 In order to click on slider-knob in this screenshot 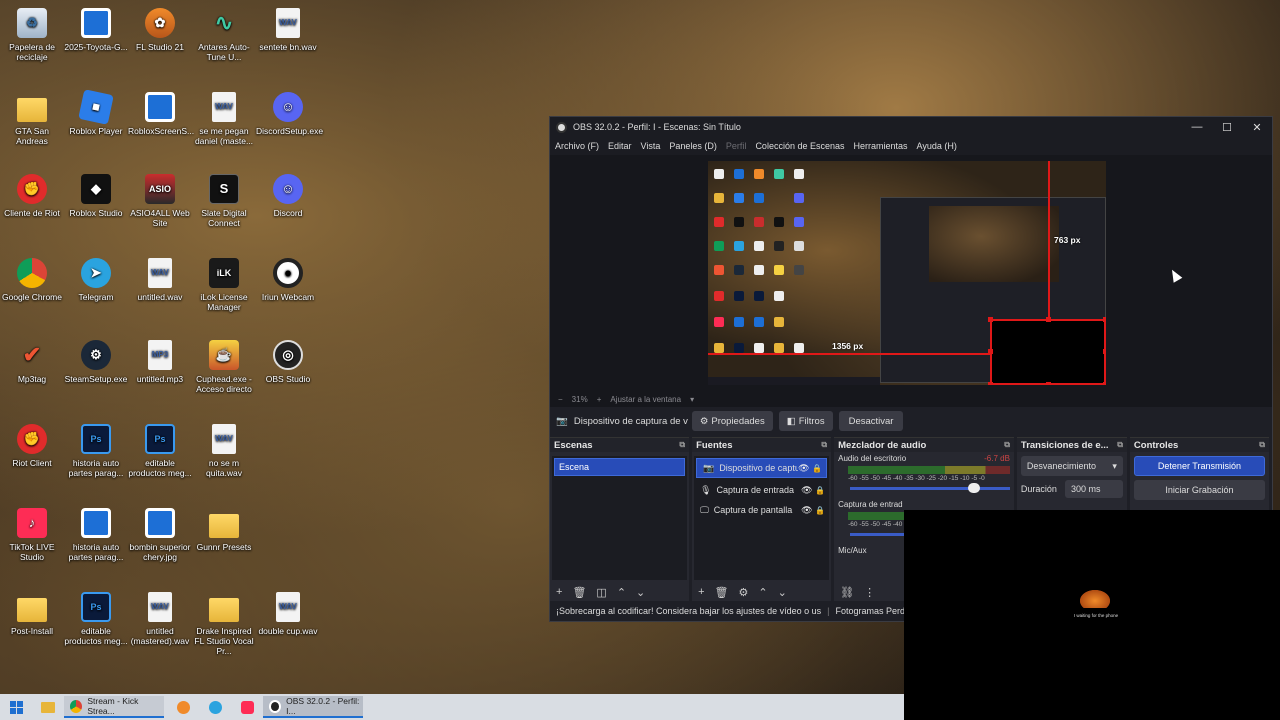, I will do `click(973, 488)`.